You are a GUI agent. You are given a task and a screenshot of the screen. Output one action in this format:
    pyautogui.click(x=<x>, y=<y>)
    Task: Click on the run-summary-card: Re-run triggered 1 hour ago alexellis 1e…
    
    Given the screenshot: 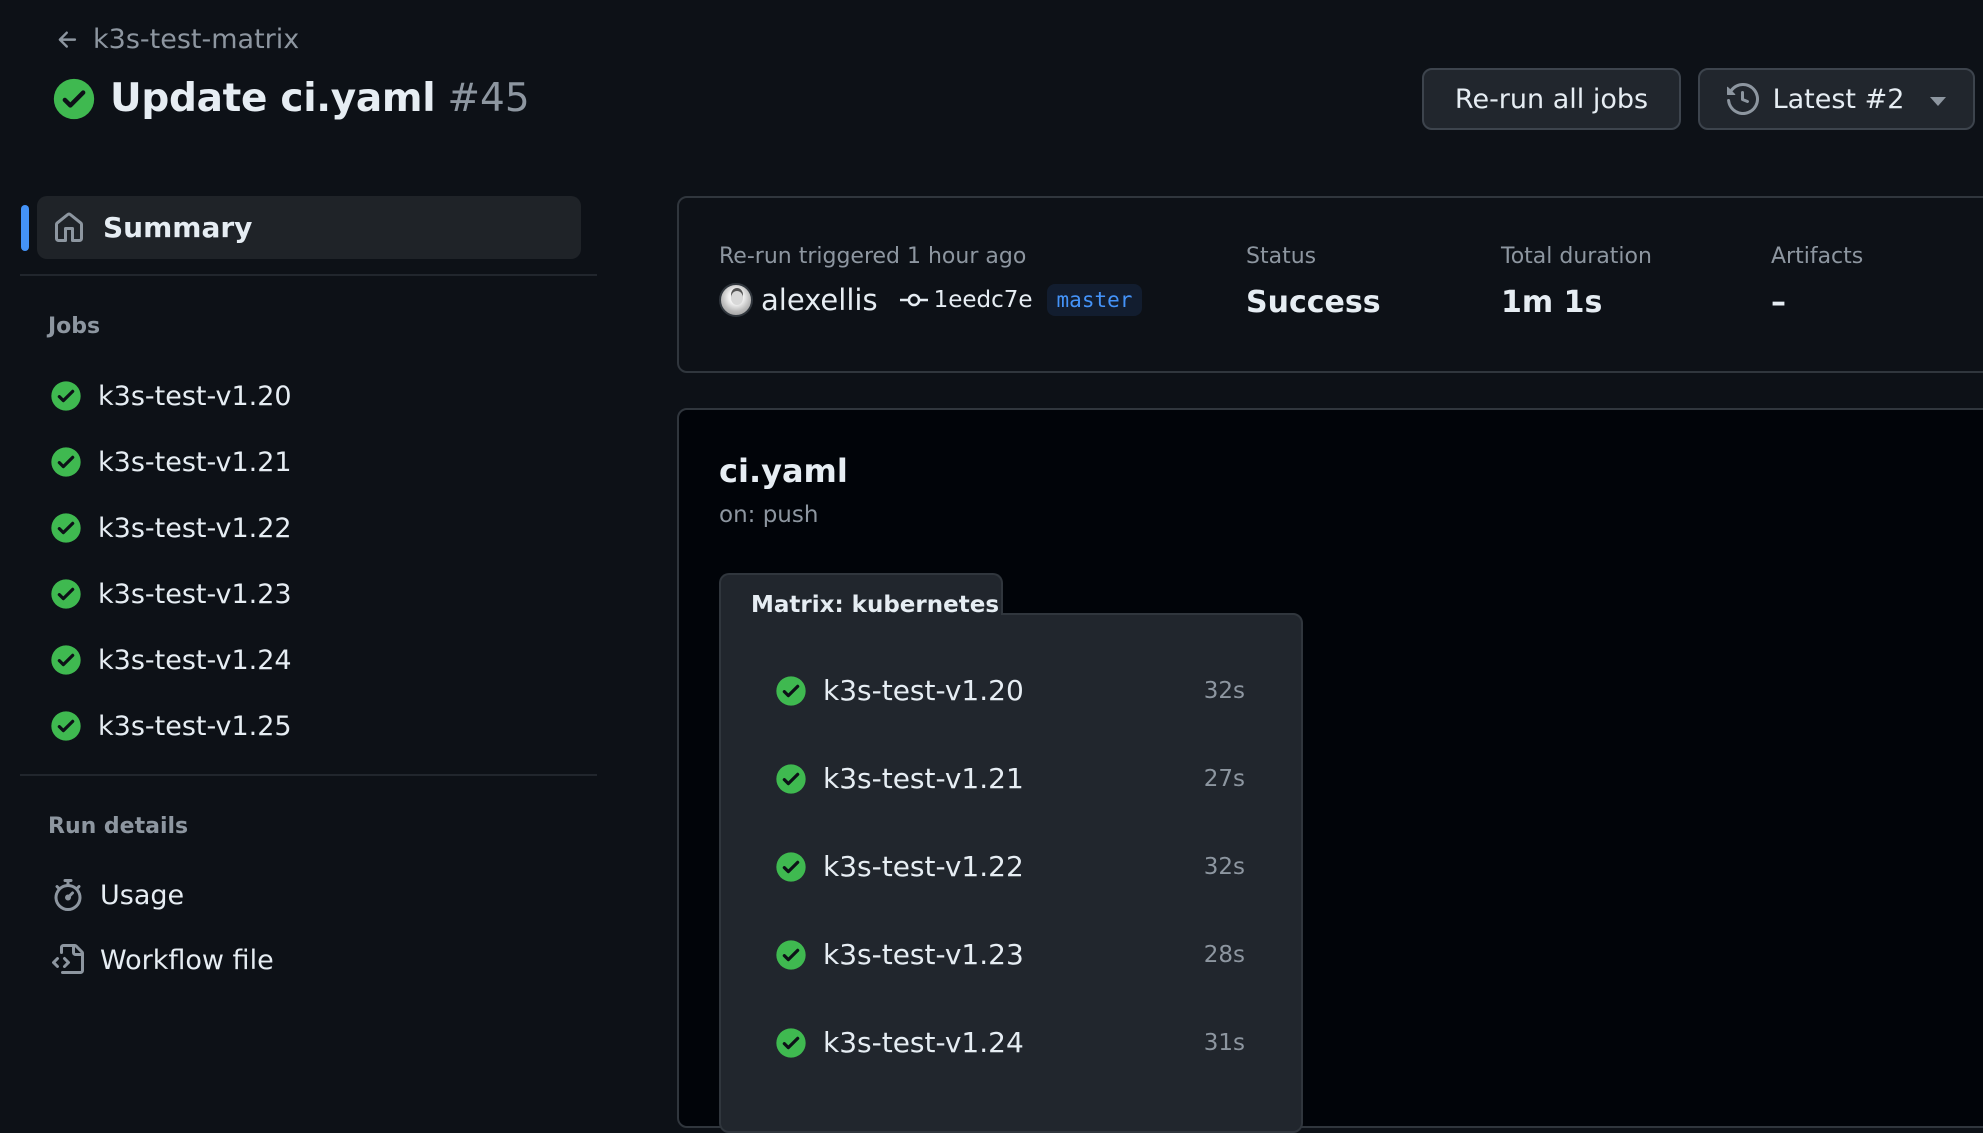 What is the action you would take?
    pyautogui.click(x=1330, y=284)
    